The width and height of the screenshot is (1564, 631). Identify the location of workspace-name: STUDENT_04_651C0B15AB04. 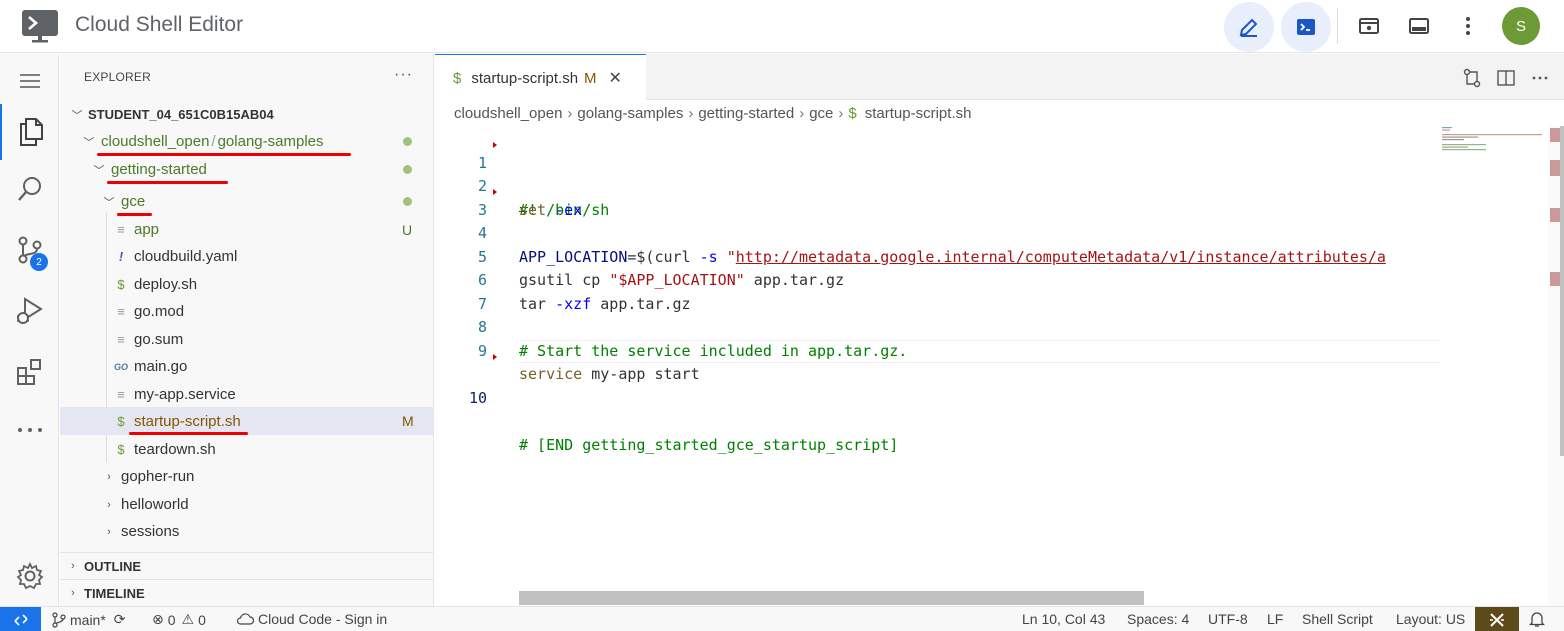
(181, 114).